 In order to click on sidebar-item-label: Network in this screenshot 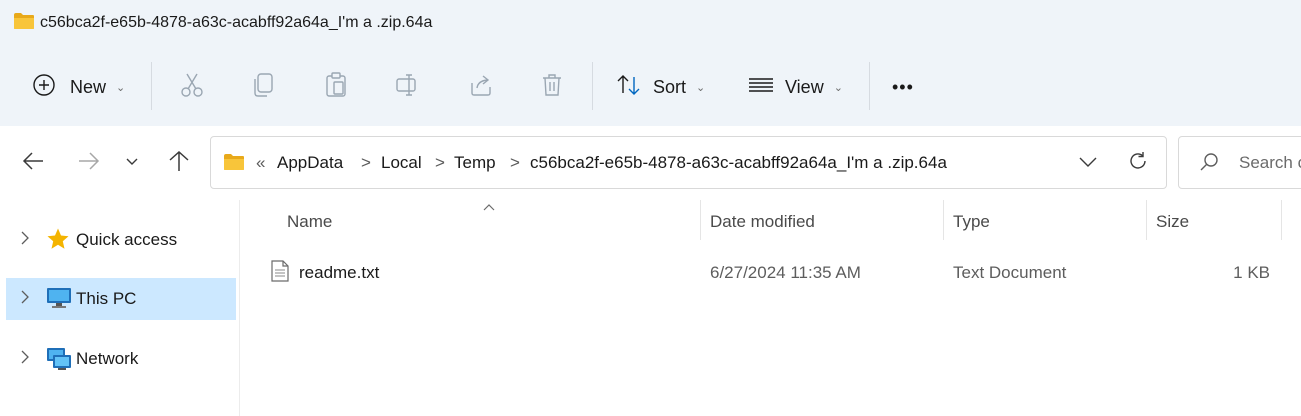, I will do `click(107, 358)`.